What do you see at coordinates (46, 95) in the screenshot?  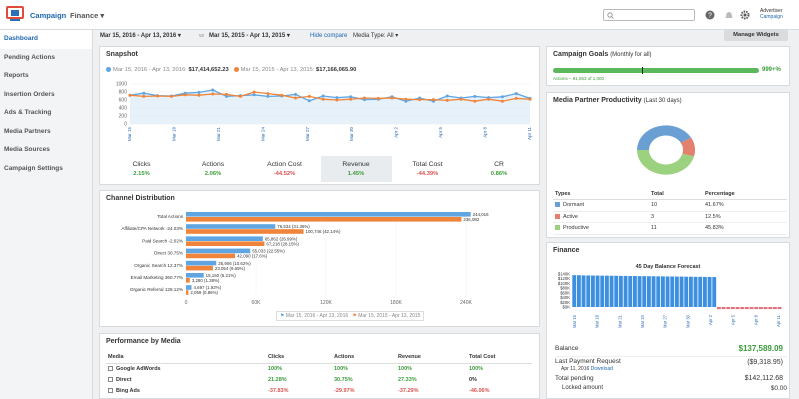 I see `sidebar-item-insertion-orders: Insertion Orders` at bounding box center [46, 95].